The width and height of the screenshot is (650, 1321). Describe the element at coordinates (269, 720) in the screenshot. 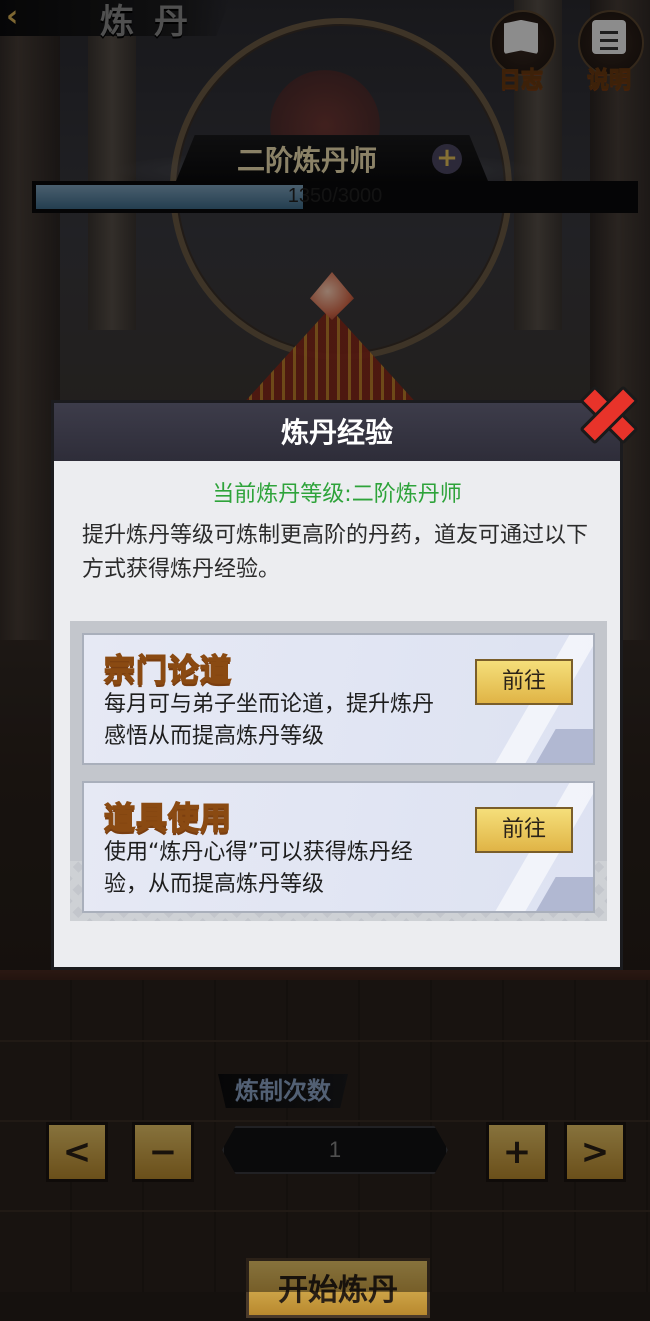

I see `exp-source-description: 每月可与弟子坐而论道，提升炼丹感悟从而提高炼丹等级` at that location.